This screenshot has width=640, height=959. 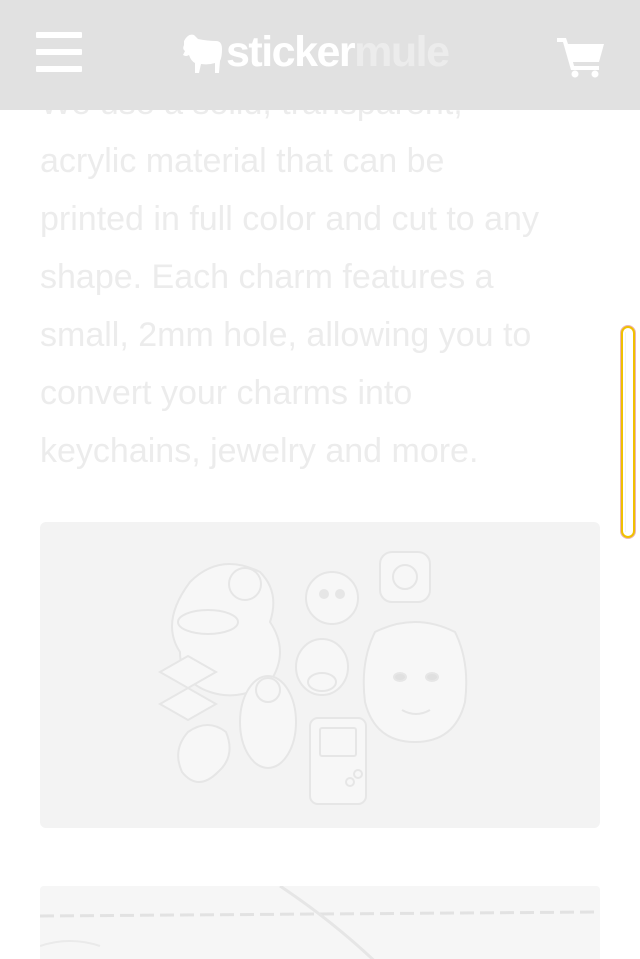 I want to click on stickermule-logo: sticker mule, so click(x=323, y=52).